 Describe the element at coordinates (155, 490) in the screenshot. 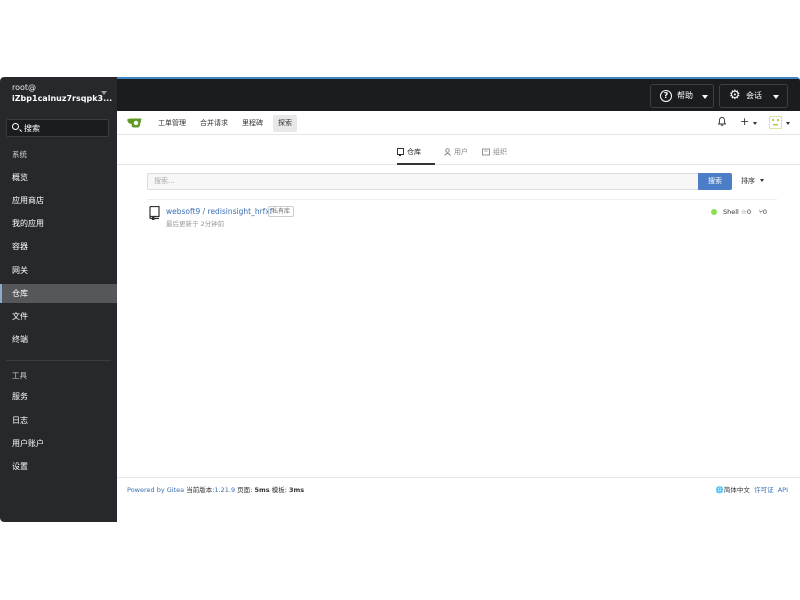

I see `powered-by-link: Powered by Gitea` at that location.